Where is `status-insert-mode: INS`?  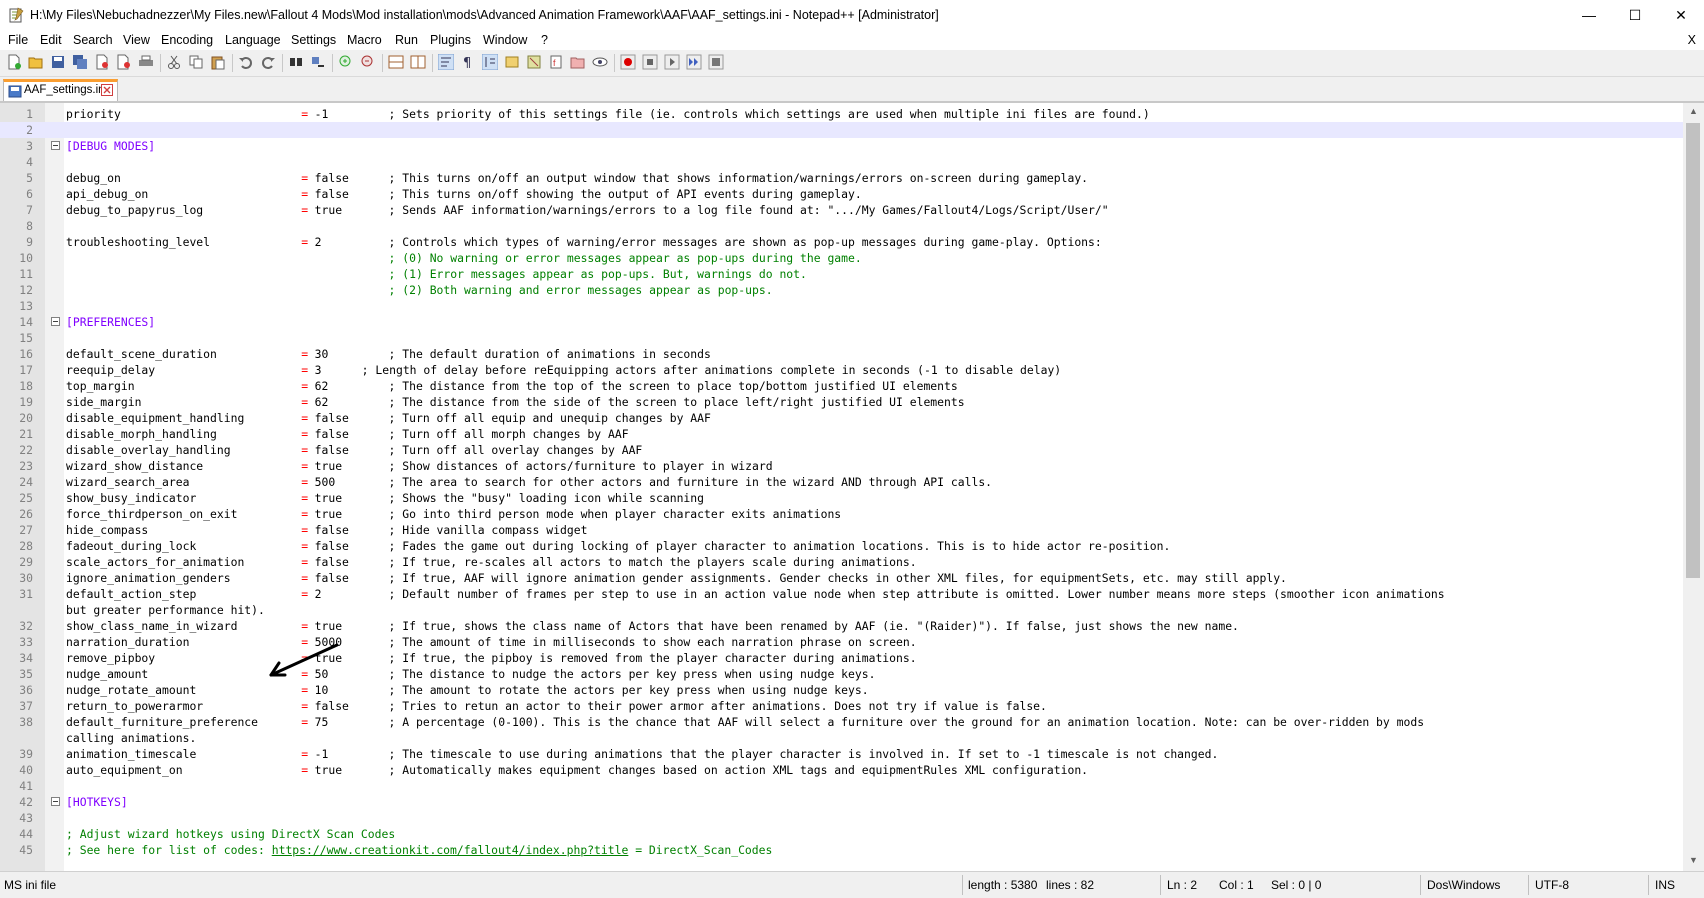 status-insert-mode: INS is located at coordinates (1665, 885).